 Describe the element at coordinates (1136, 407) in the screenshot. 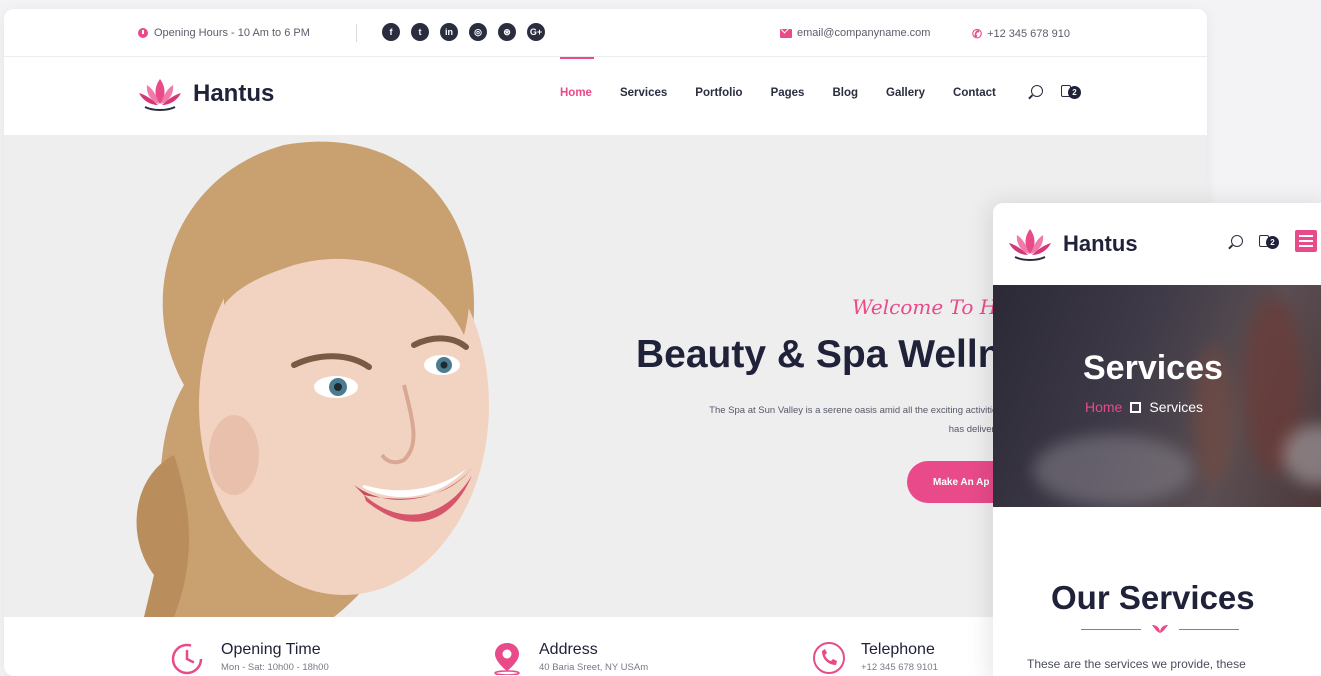

I see `breadcrumb-separator-icon` at that location.